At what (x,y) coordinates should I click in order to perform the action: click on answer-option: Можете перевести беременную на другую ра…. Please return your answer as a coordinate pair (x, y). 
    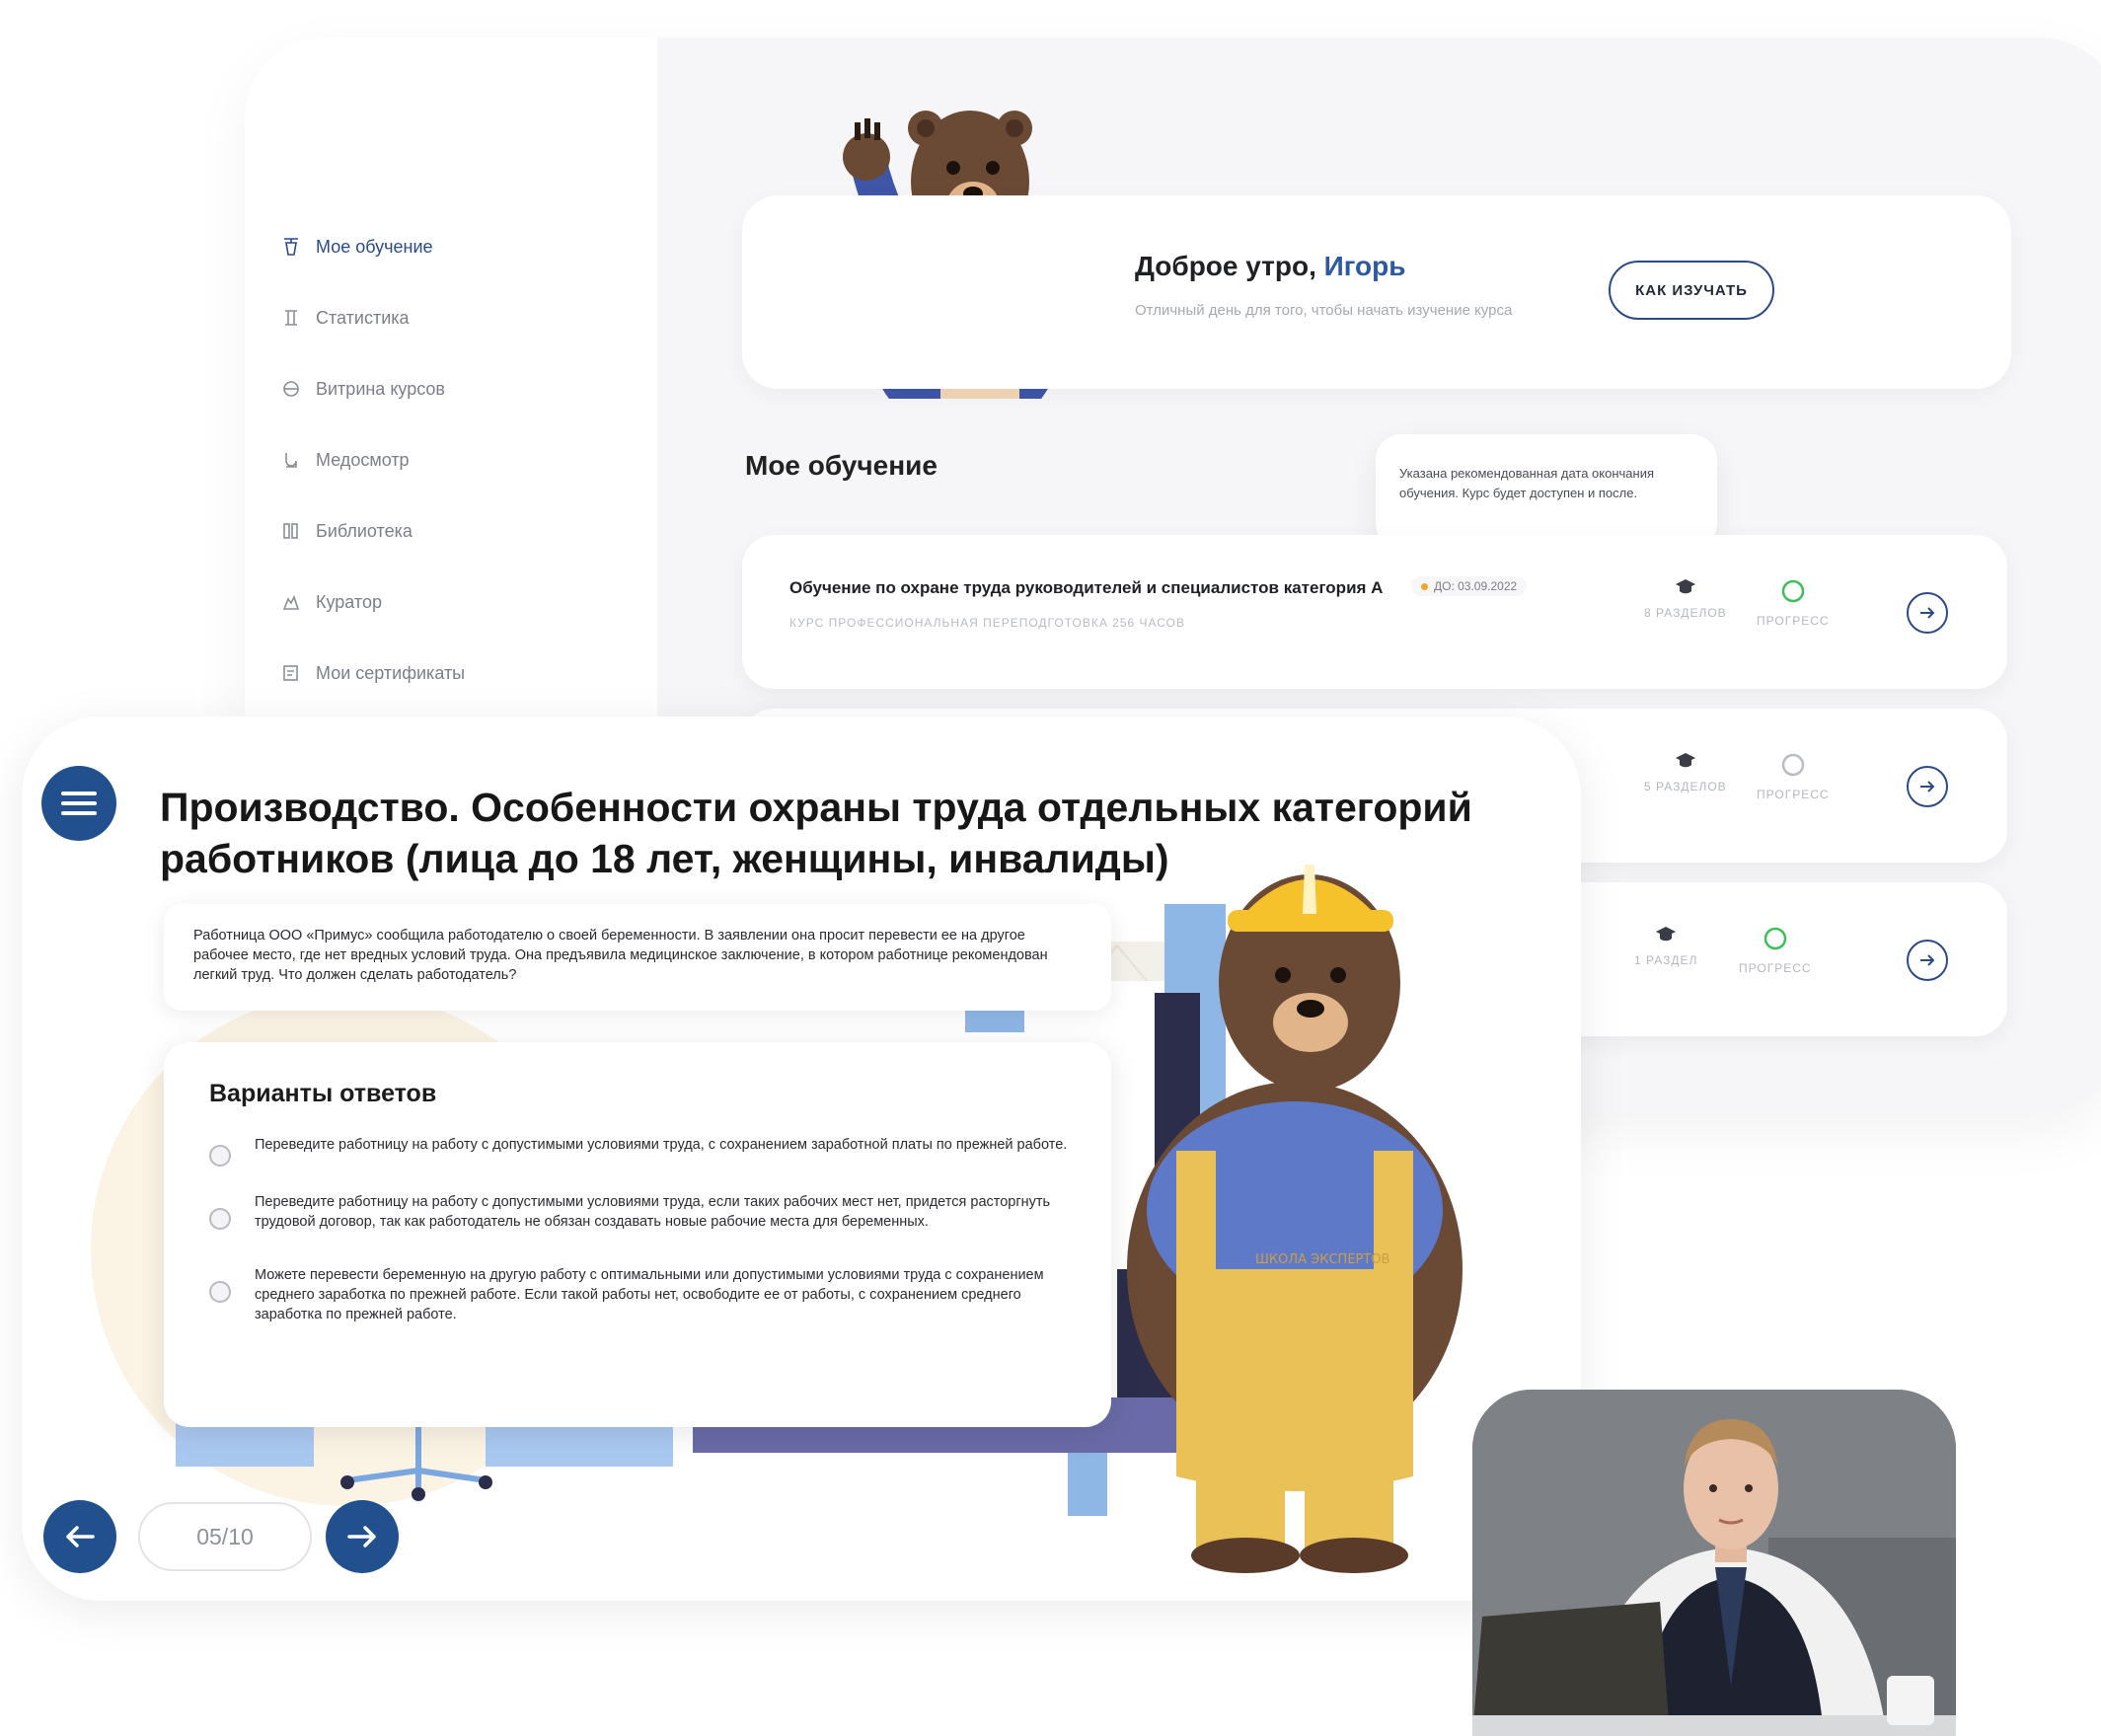
    Looking at the image, I should click on (638, 1294).